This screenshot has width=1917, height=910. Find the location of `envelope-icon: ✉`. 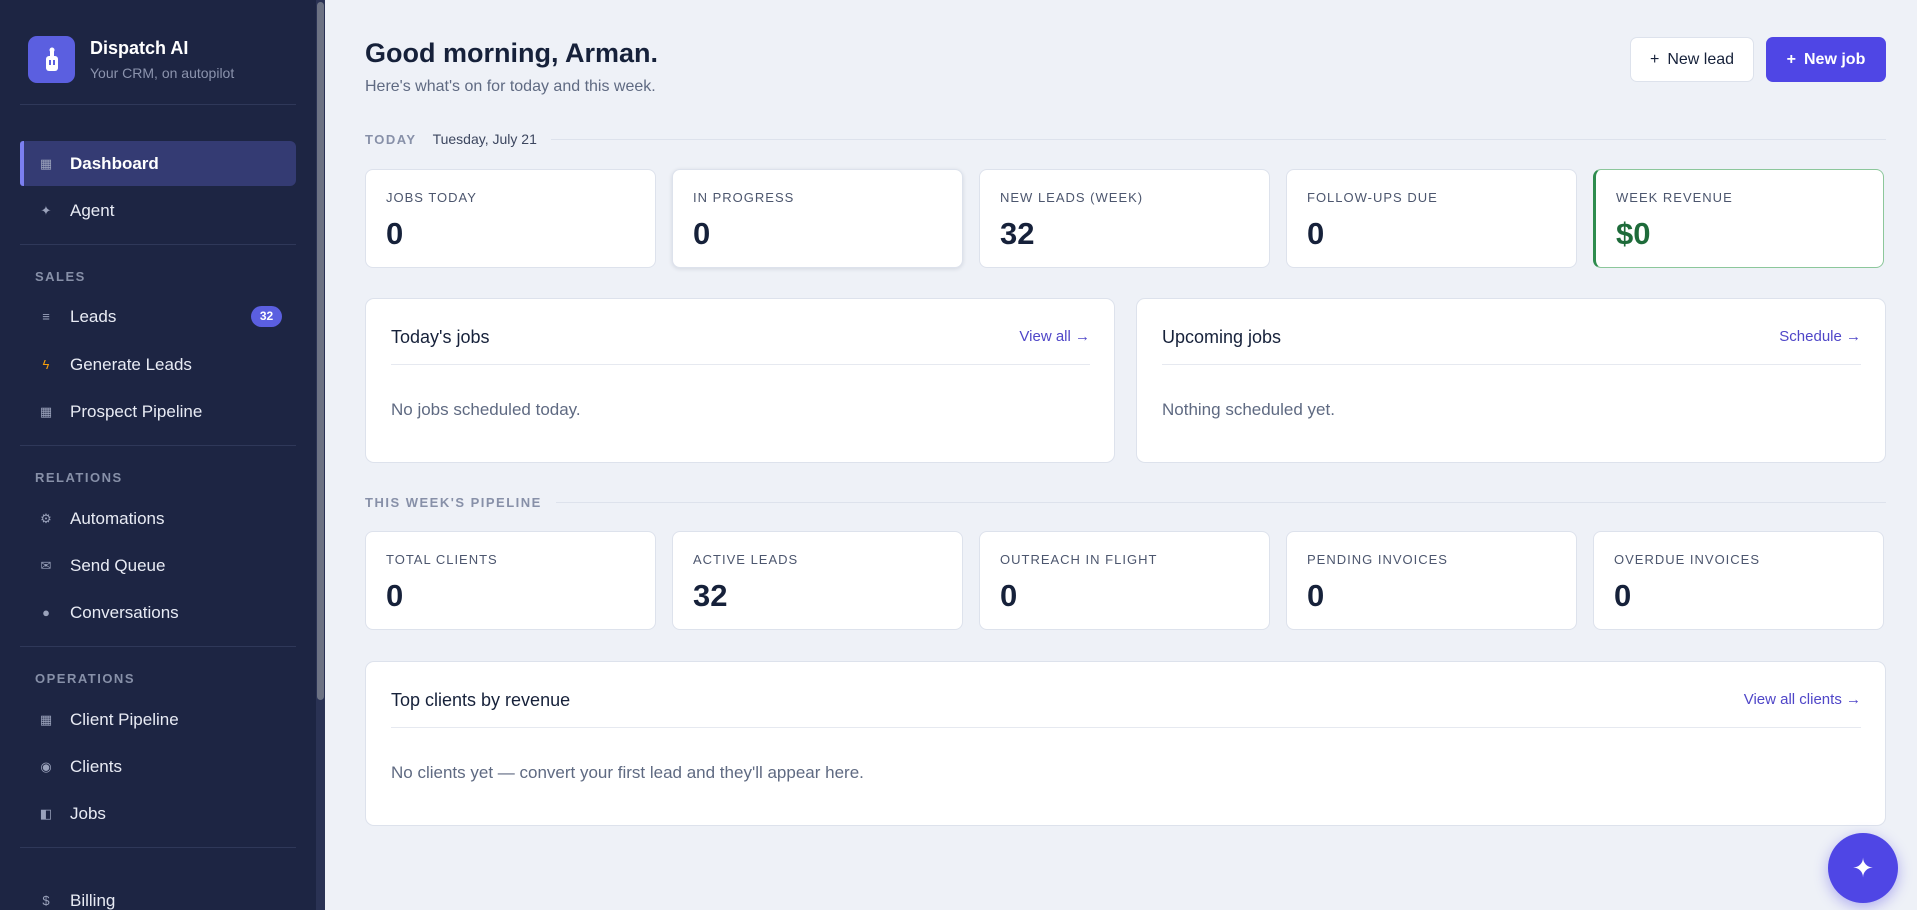

envelope-icon: ✉ is located at coordinates (46, 565).